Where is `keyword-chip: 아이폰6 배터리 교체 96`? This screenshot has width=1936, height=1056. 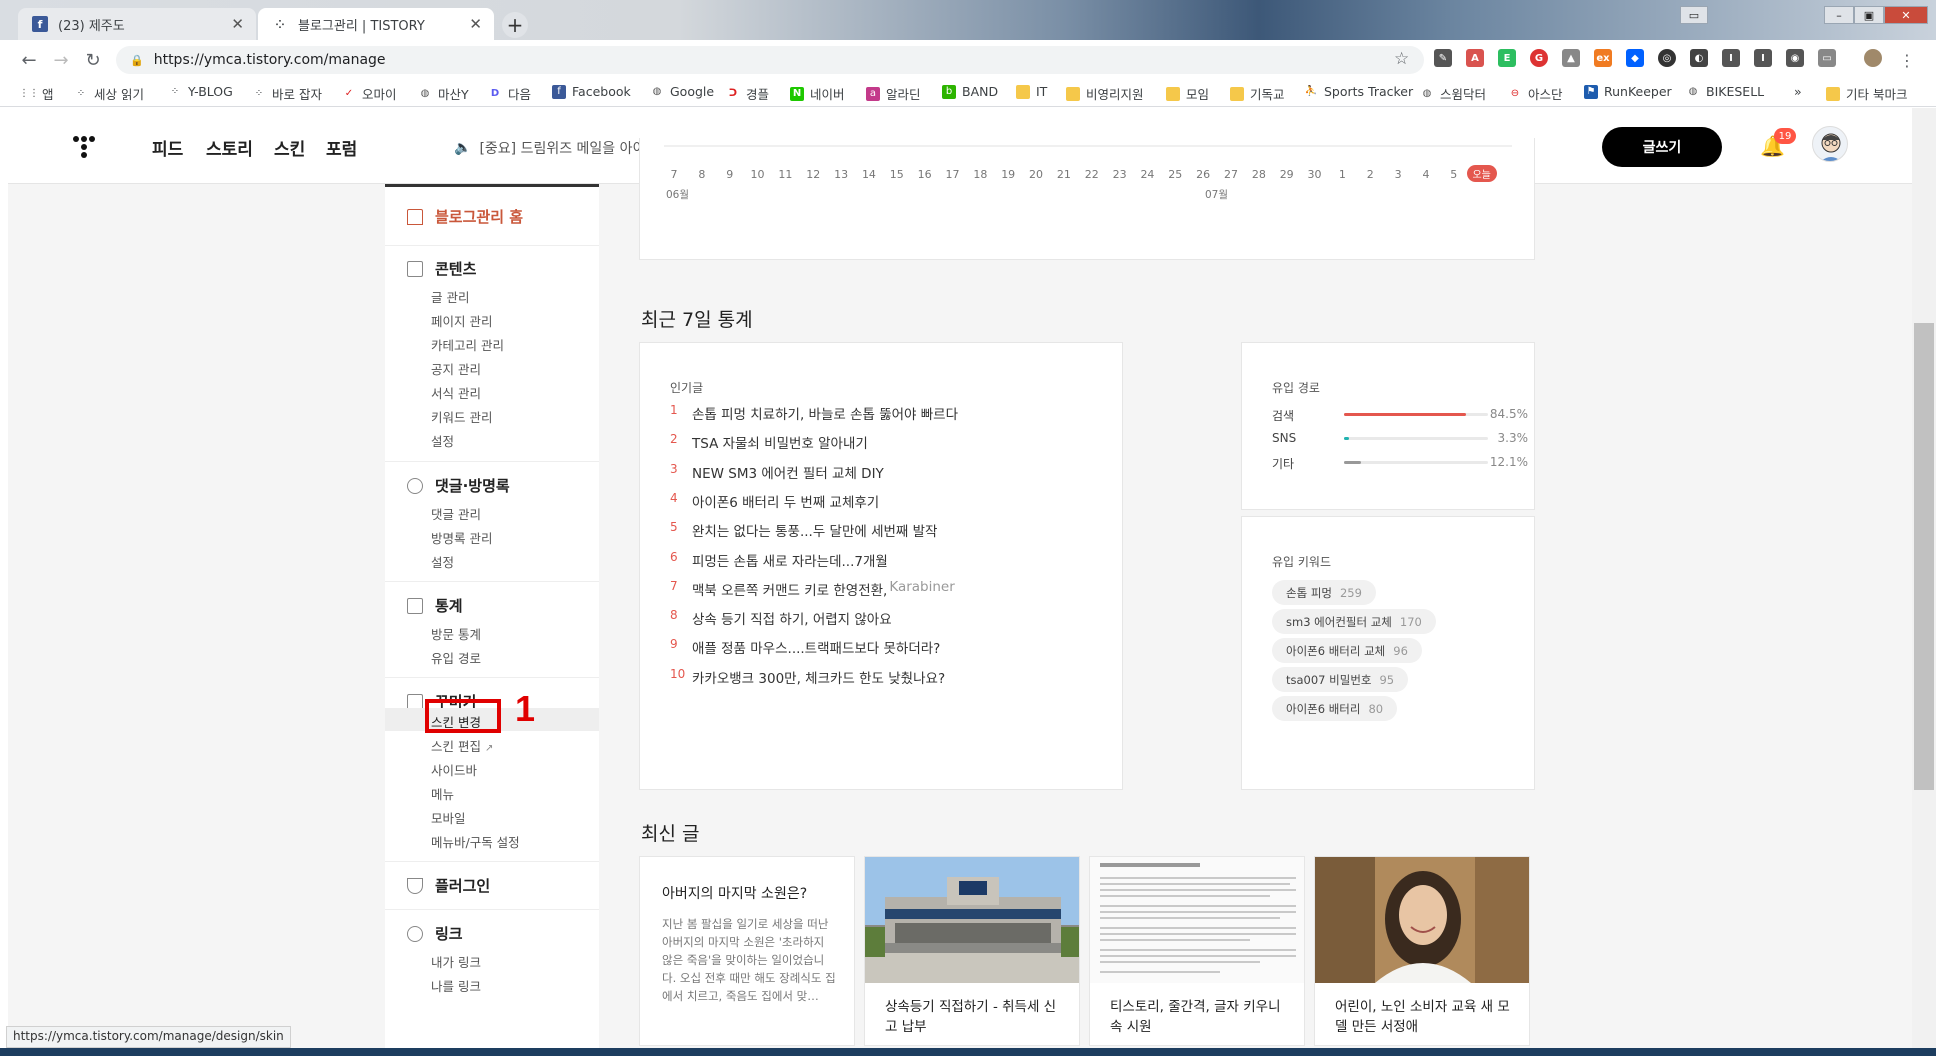 keyword-chip: 아이폰6 배터리 교체 96 is located at coordinates (1347, 650).